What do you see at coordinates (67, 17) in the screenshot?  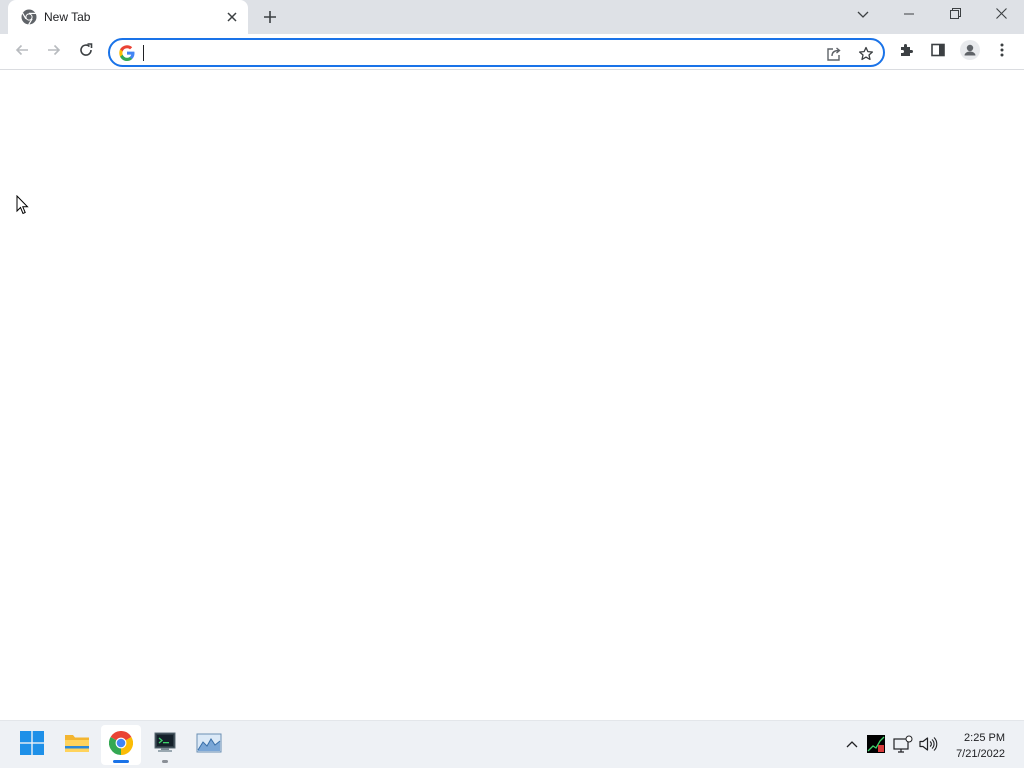 I see `tab-title: New Tab` at bounding box center [67, 17].